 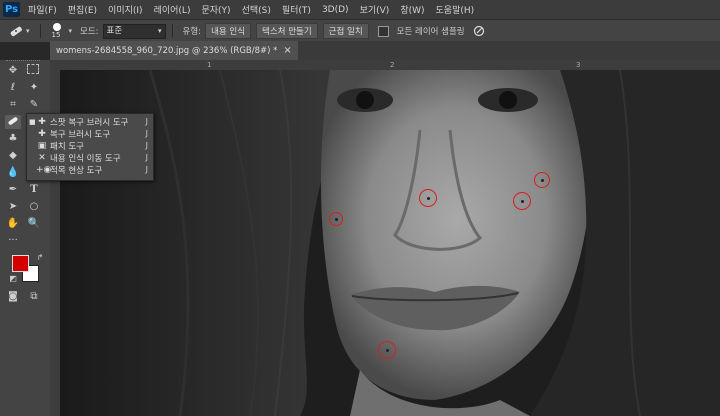 What do you see at coordinates (34, 223) in the screenshot?
I see `zoom-tool-icon: 🔍` at bounding box center [34, 223].